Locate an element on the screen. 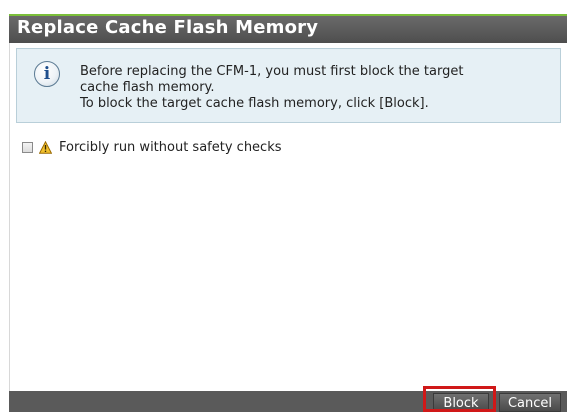 The width and height of the screenshot is (567, 413). force-run-checkbox is located at coordinates (27, 147).